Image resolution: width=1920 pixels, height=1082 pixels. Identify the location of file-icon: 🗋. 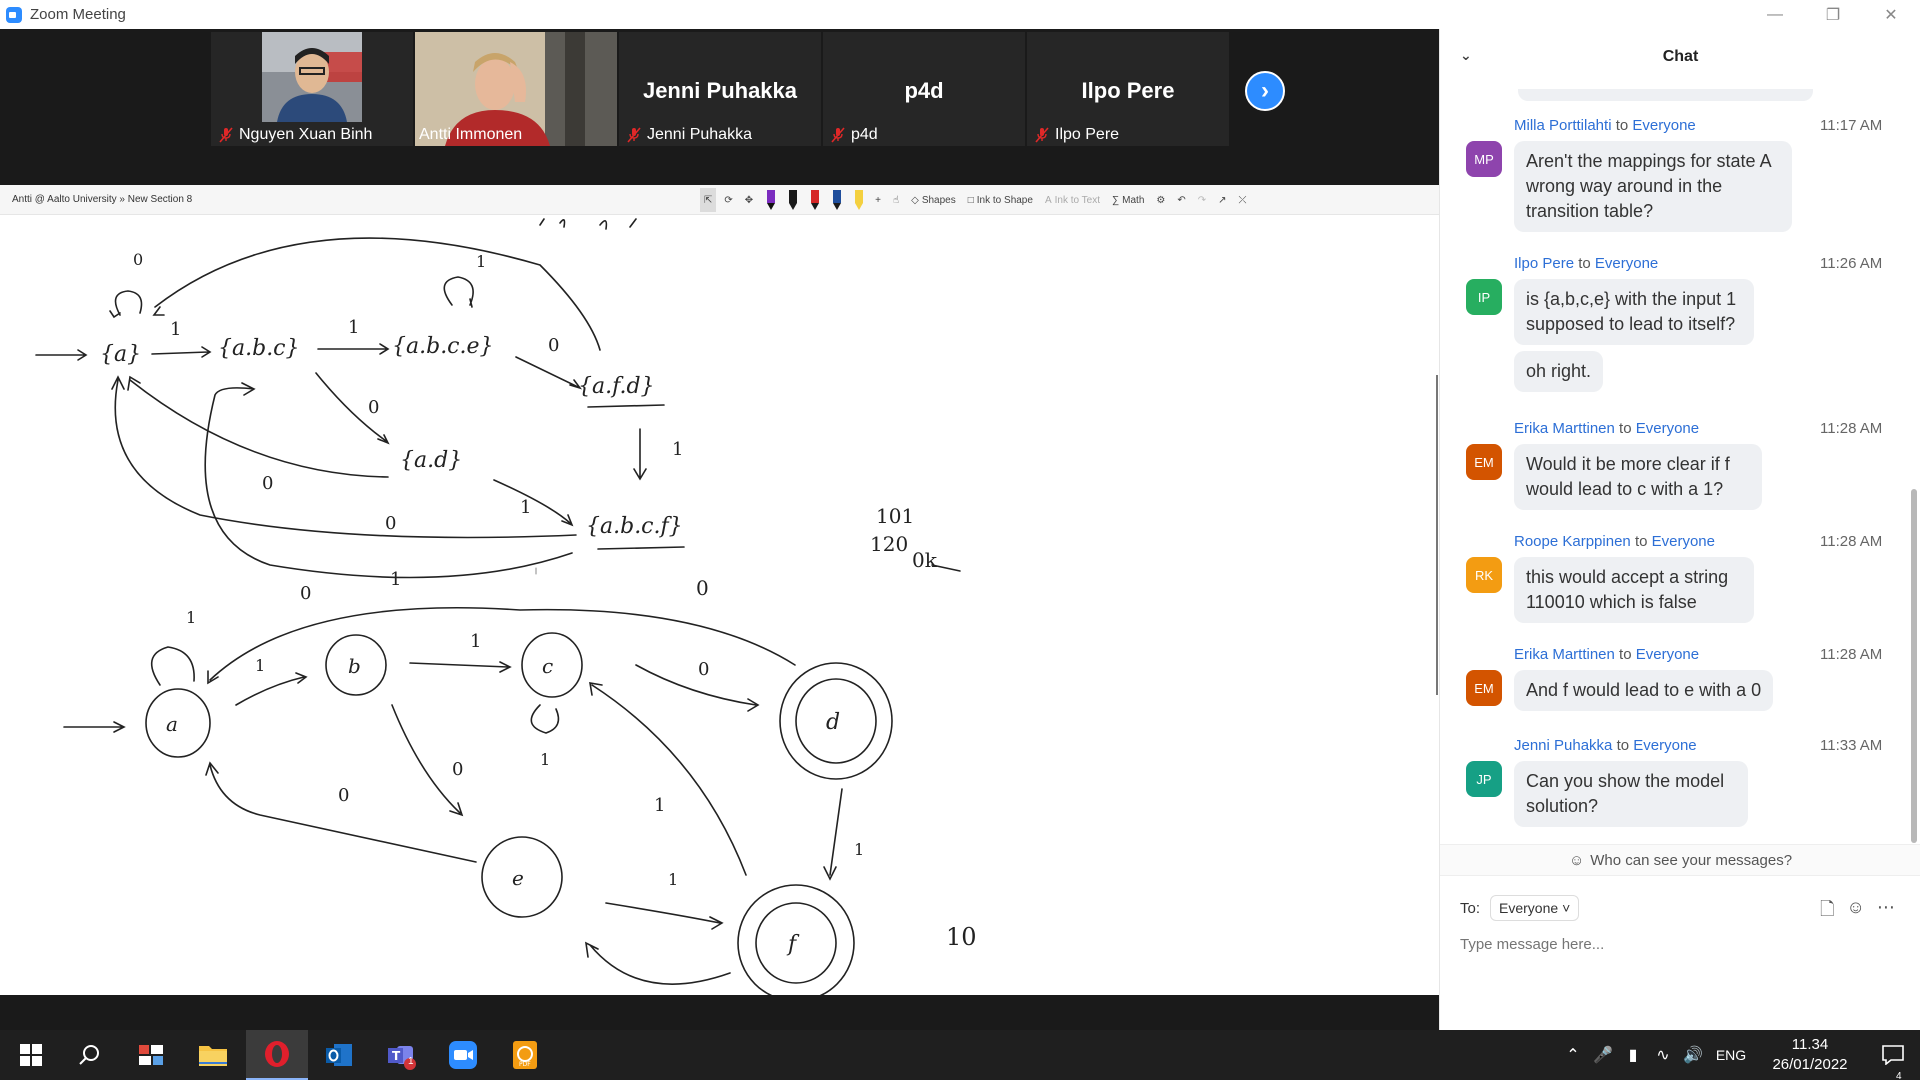
(1827, 912).